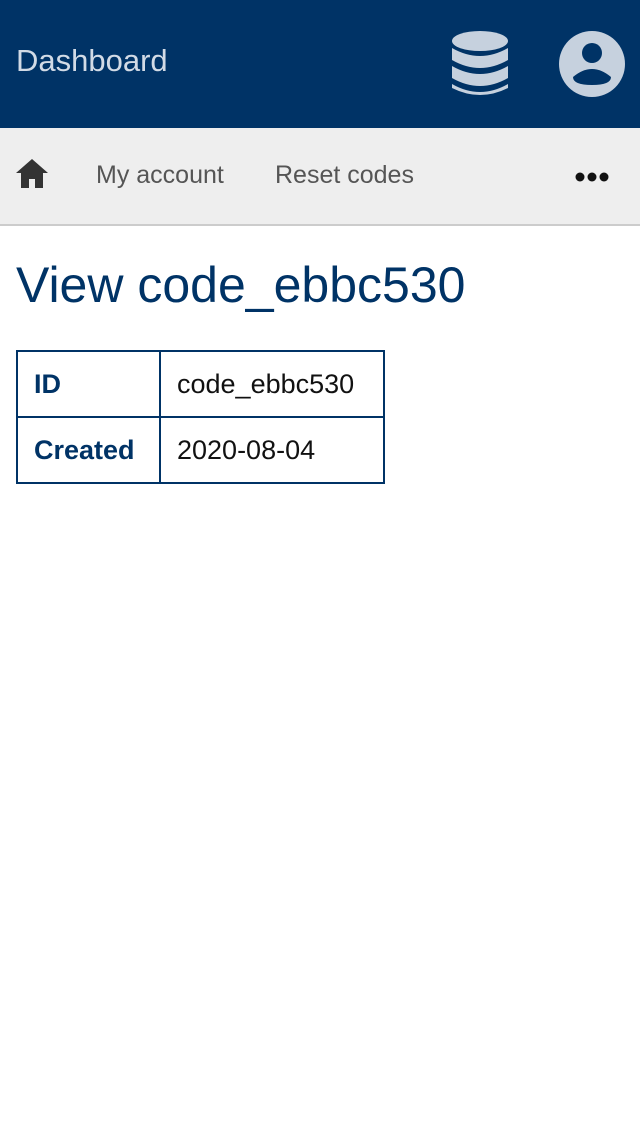 The height and width of the screenshot is (1136, 640). What do you see at coordinates (592, 177) in the screenshot?
I see `more-horizontal-icon` at bounding box center [592, 177].